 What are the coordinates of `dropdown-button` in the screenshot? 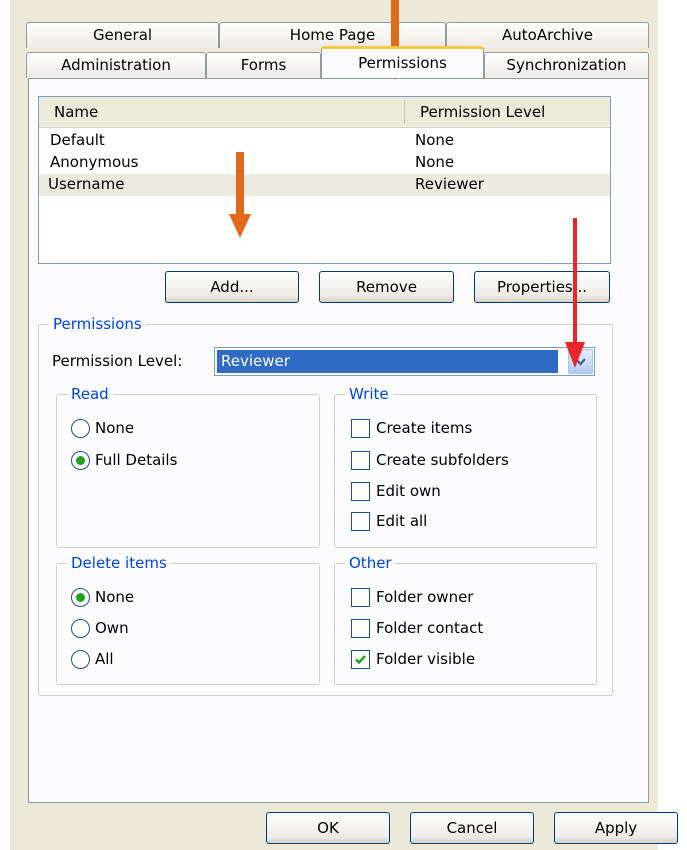 It's located at (580, 361).